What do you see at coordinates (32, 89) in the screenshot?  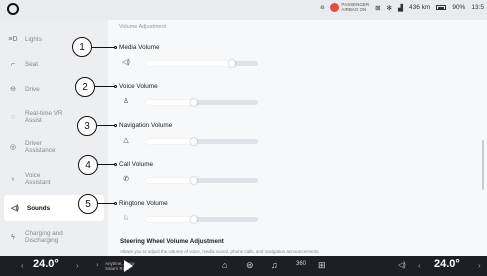 I see `sidebar-item-label: Drive` at bounding box center [32, 89].